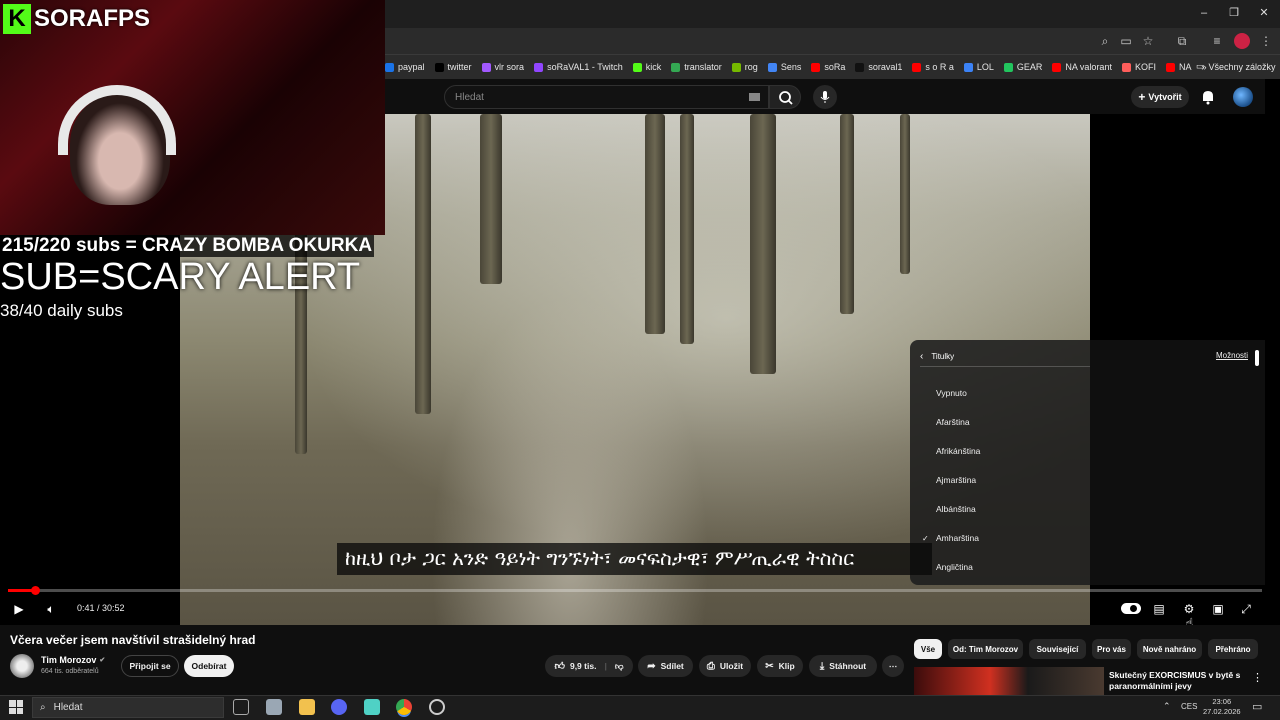 The image size is (1280, 720). I want to click on recommendation-thumbnail, so click(1009, 681).